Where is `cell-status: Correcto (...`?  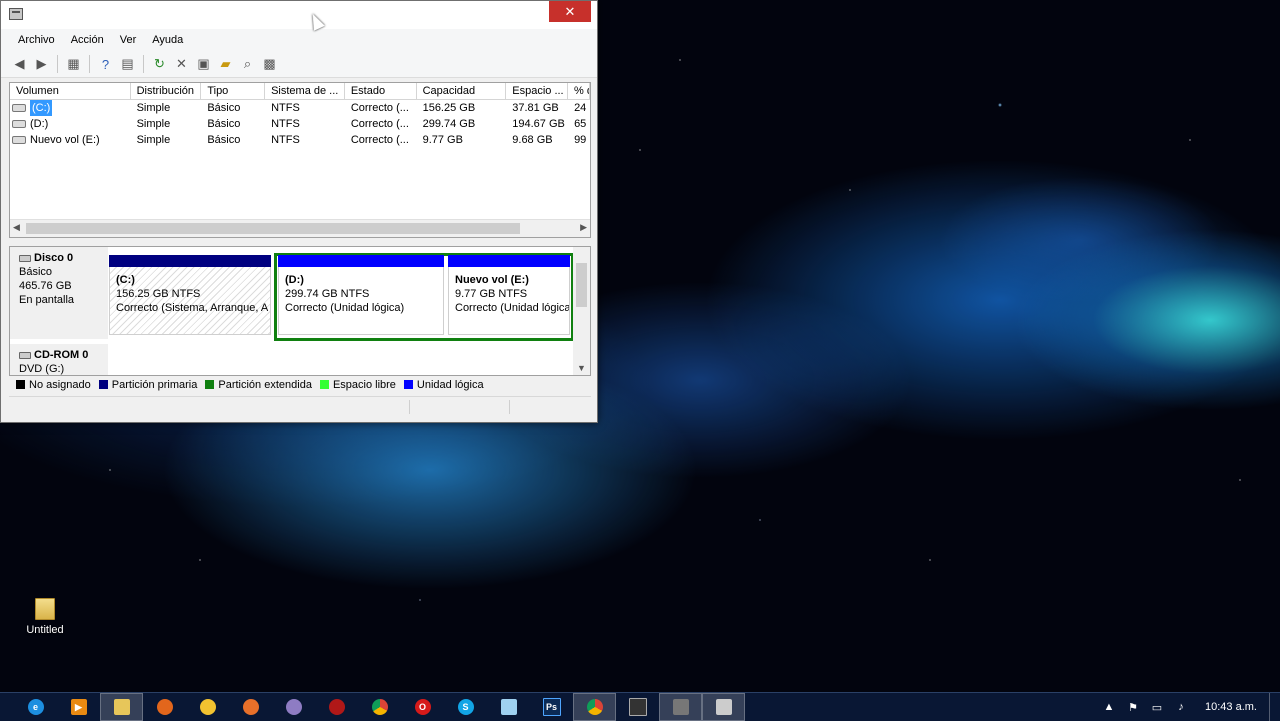
cell-status: Correcto (... is located at coordinates (379, 108).